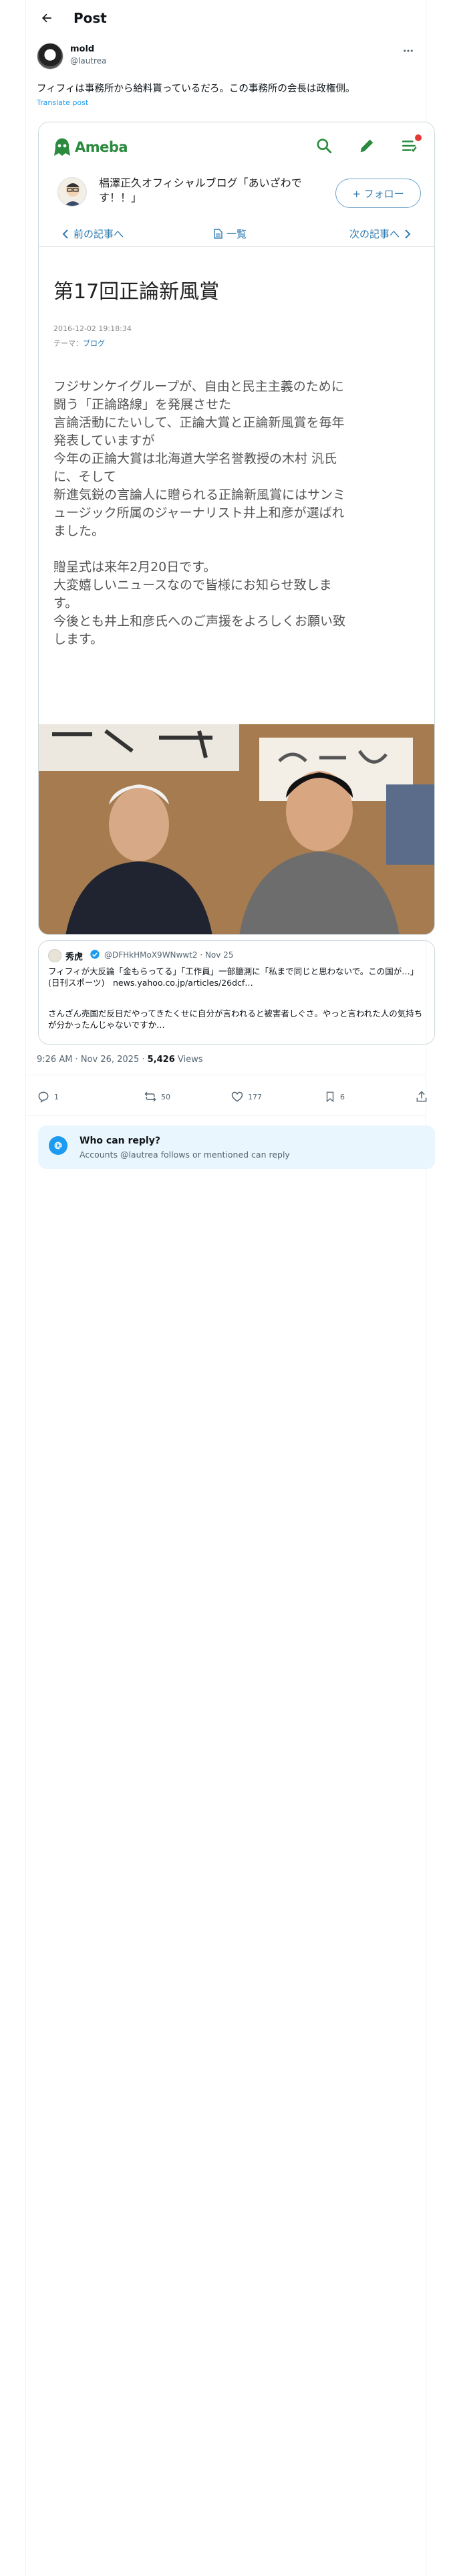  I want to click on post-text: フィフィは事務所から給料貰っているだろ。この事務所の会長は政権側。, so click(196, 89).